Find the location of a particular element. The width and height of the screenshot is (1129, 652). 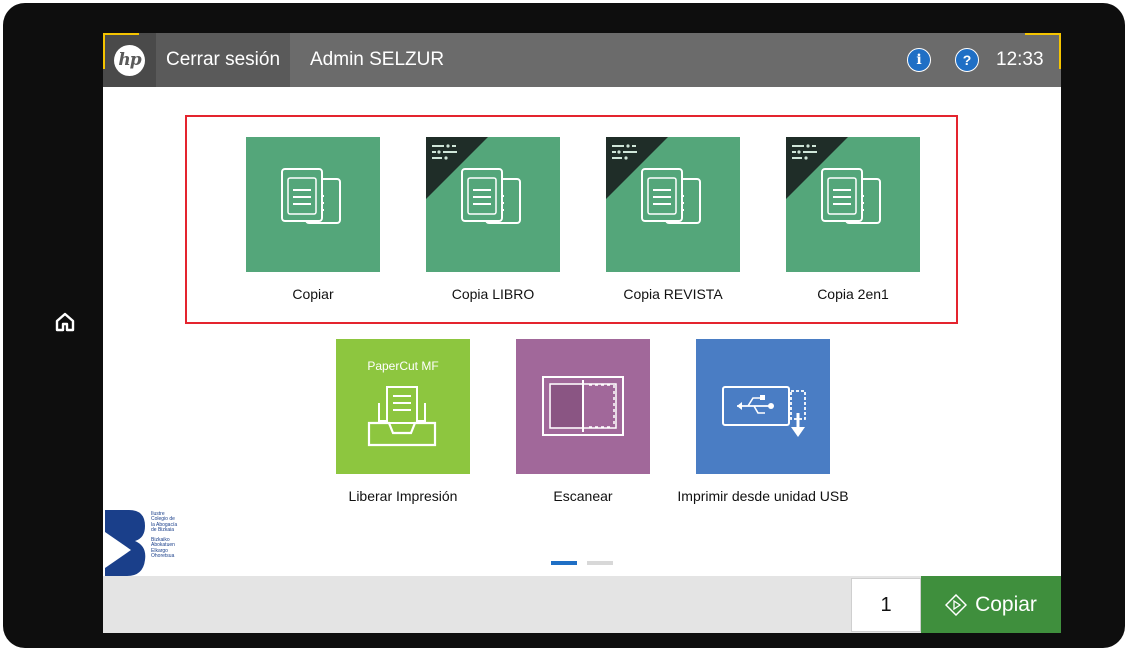

app-tile-copia-2en1: Copia 2en1 is located at coordinates (853, 219).